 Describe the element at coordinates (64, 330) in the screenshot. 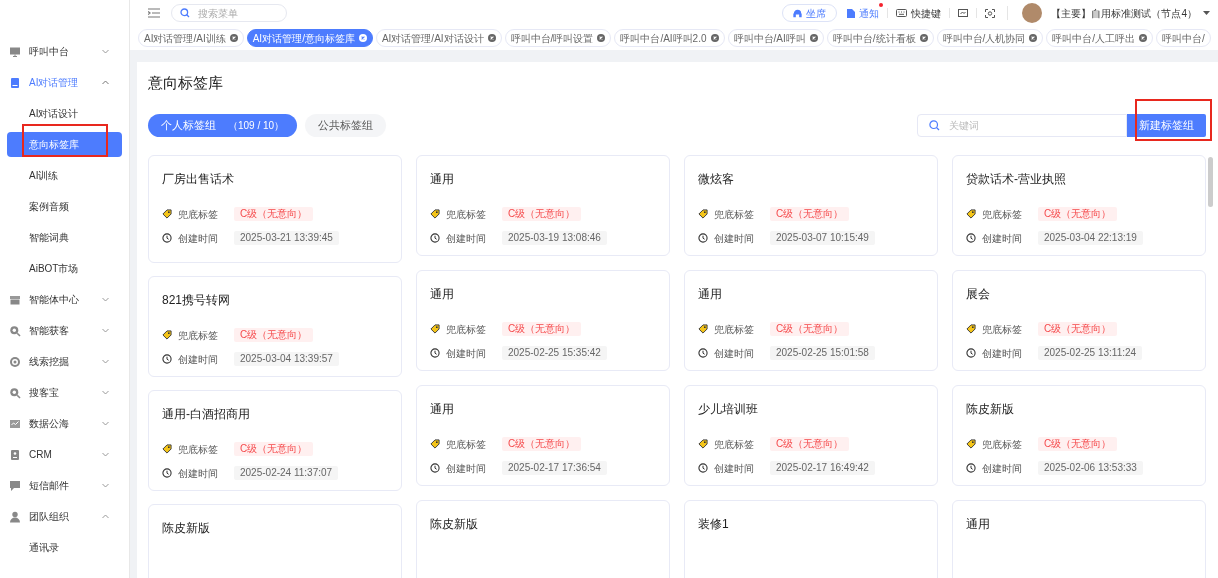

I see `sidebar-group: 智能获客` at that location.